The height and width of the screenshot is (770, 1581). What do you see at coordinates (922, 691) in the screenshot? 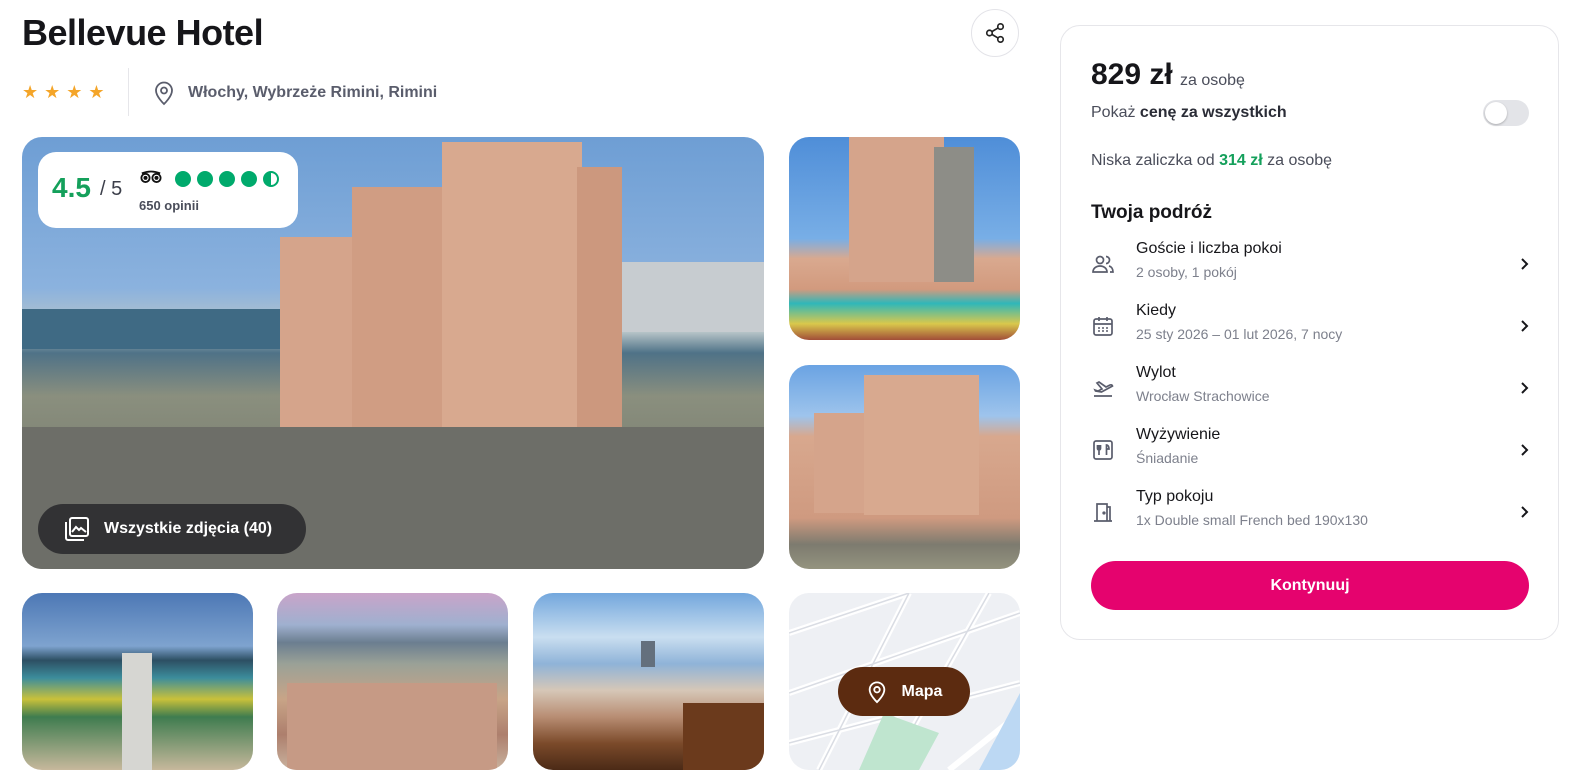
I see `map-label: Mapa` at bounding box center [922, 691].